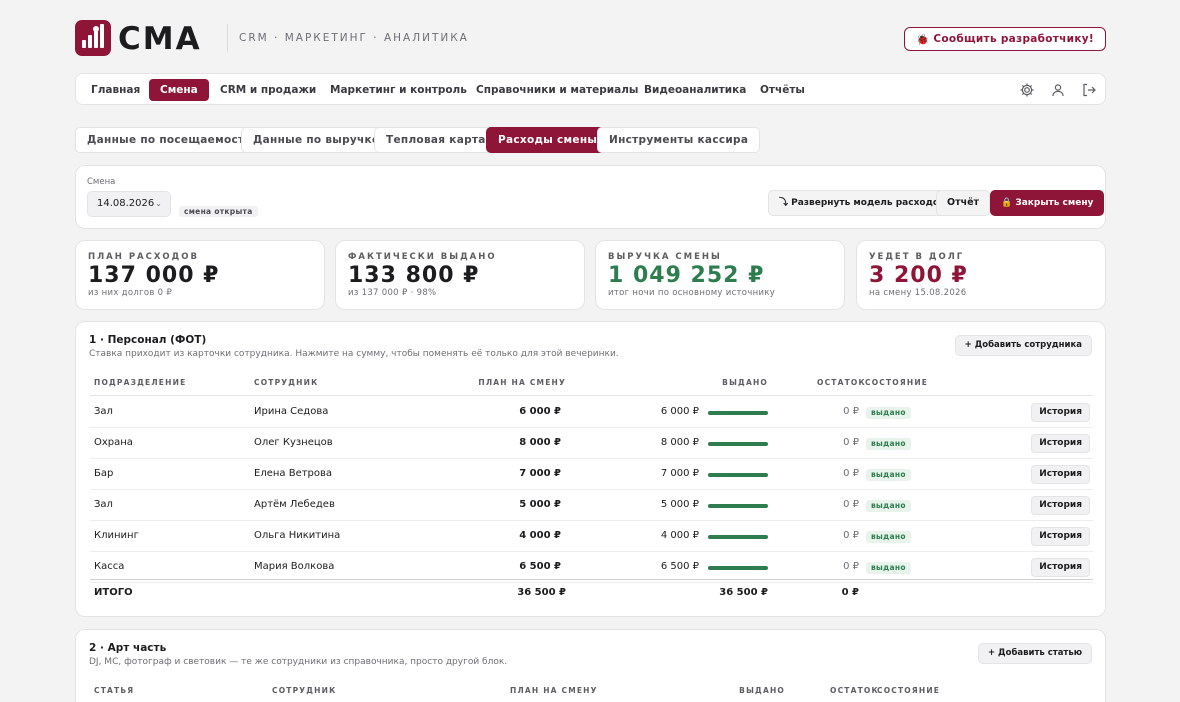 The image size is (1180, 702). Describe the element at coordinates (436, 140) in the screenshot. I see `tab-heatmap: Тепловая карта` at that location.